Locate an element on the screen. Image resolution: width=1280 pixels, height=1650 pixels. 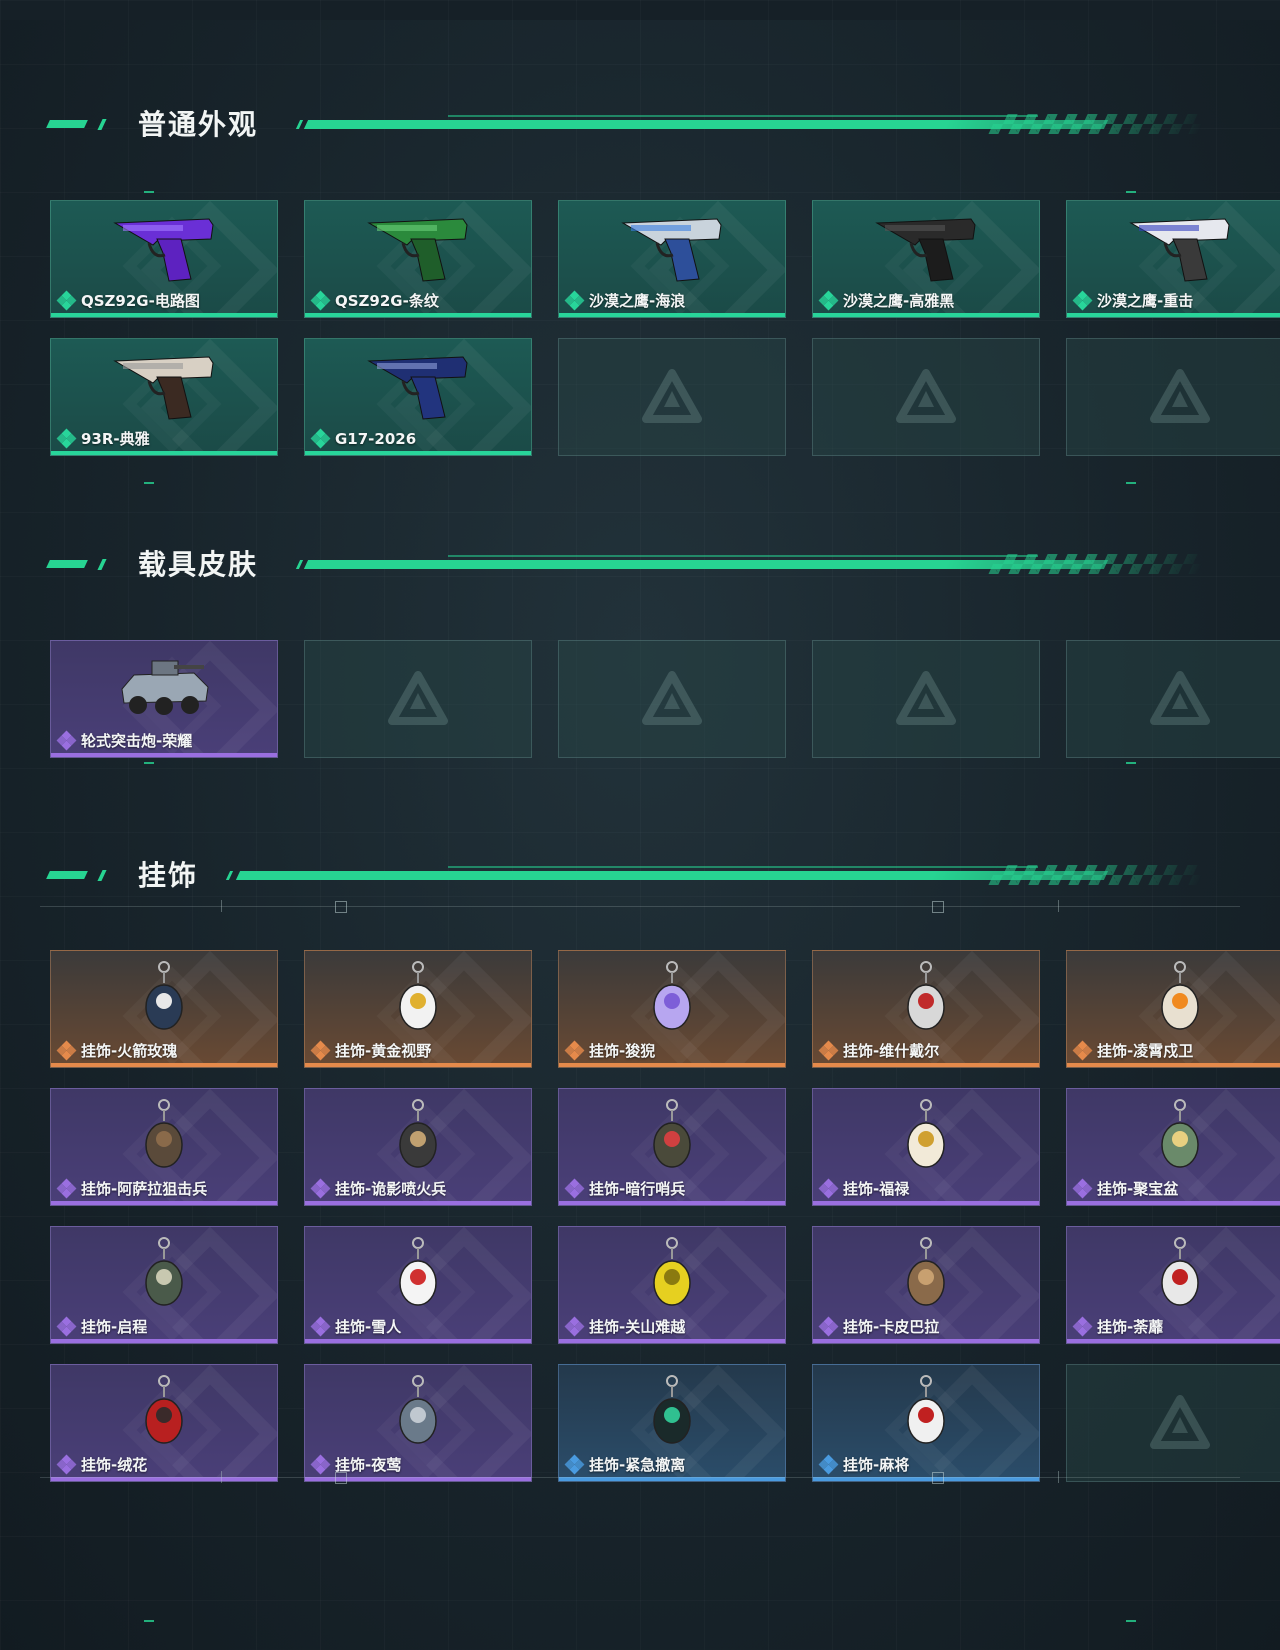
item-card: 挂饰-绒花 is located at coordinates (164, 1423).